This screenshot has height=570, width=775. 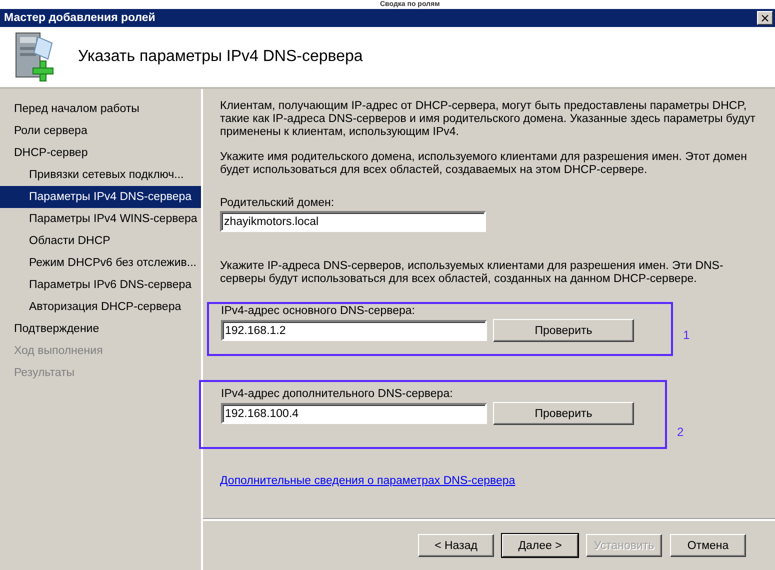 What do you see at coordinates (456, 545) in the screenshot?
I see `wizard-button: < Назад` at bounding box center [456, 545].